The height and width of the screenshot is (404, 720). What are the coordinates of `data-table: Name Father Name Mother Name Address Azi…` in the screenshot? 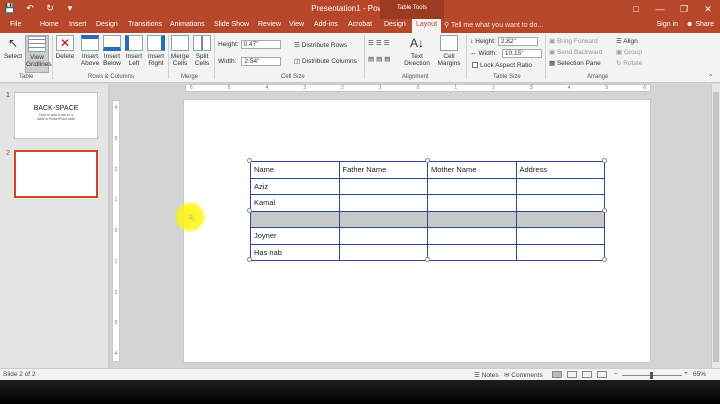 It's located at (427, 211).